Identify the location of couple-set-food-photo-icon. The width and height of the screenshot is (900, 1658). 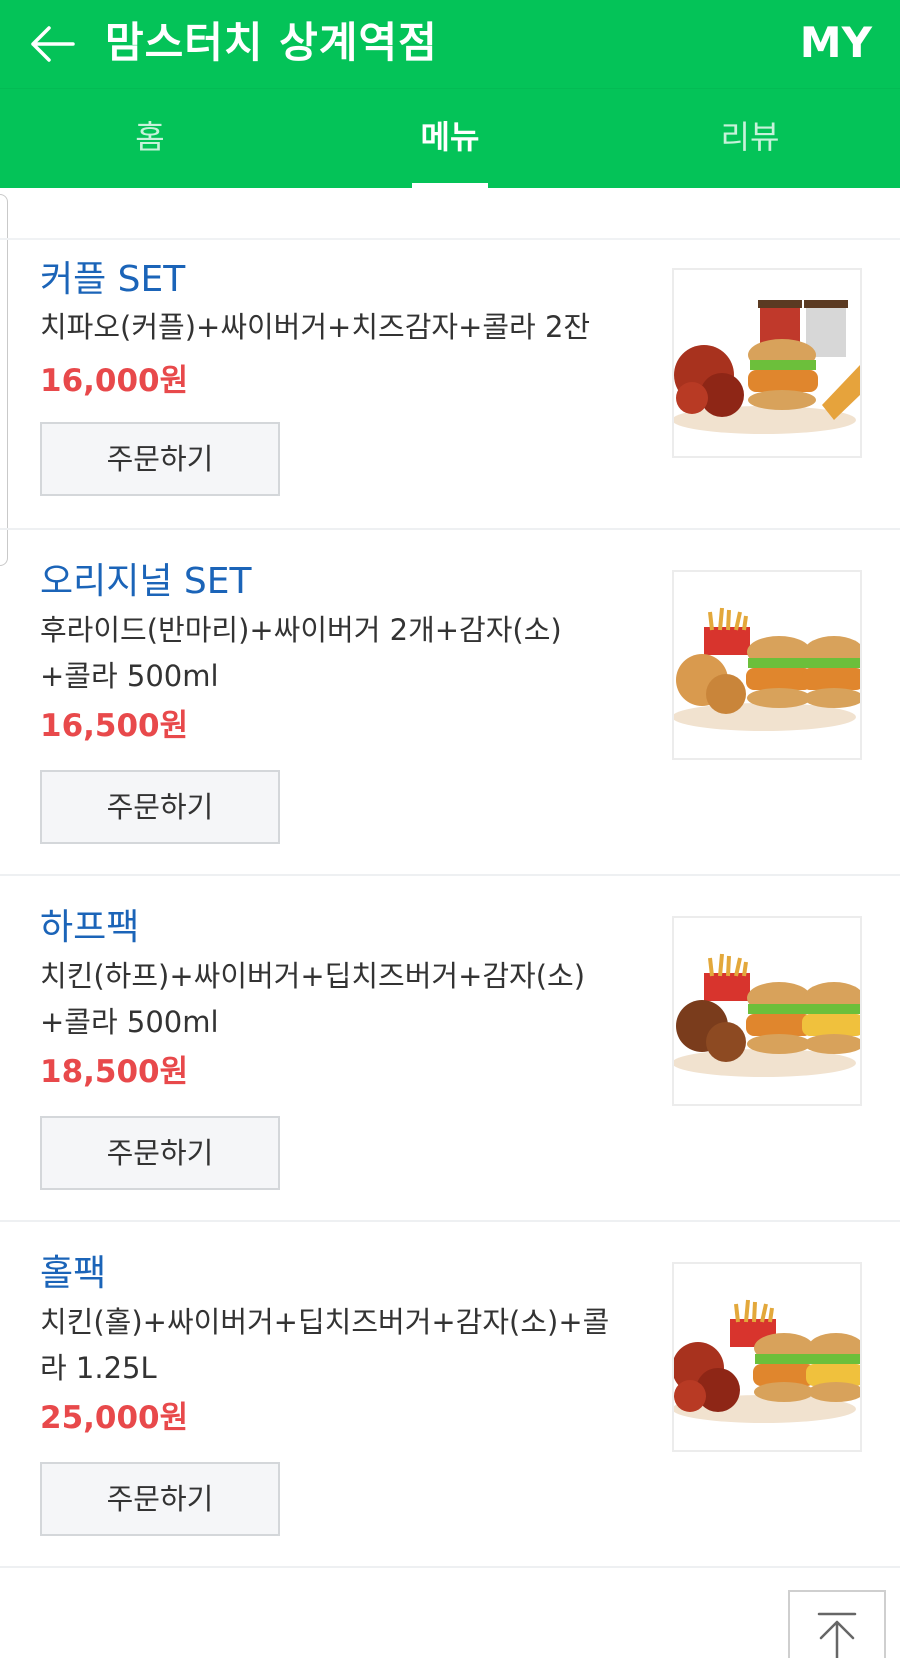
(767, 363).